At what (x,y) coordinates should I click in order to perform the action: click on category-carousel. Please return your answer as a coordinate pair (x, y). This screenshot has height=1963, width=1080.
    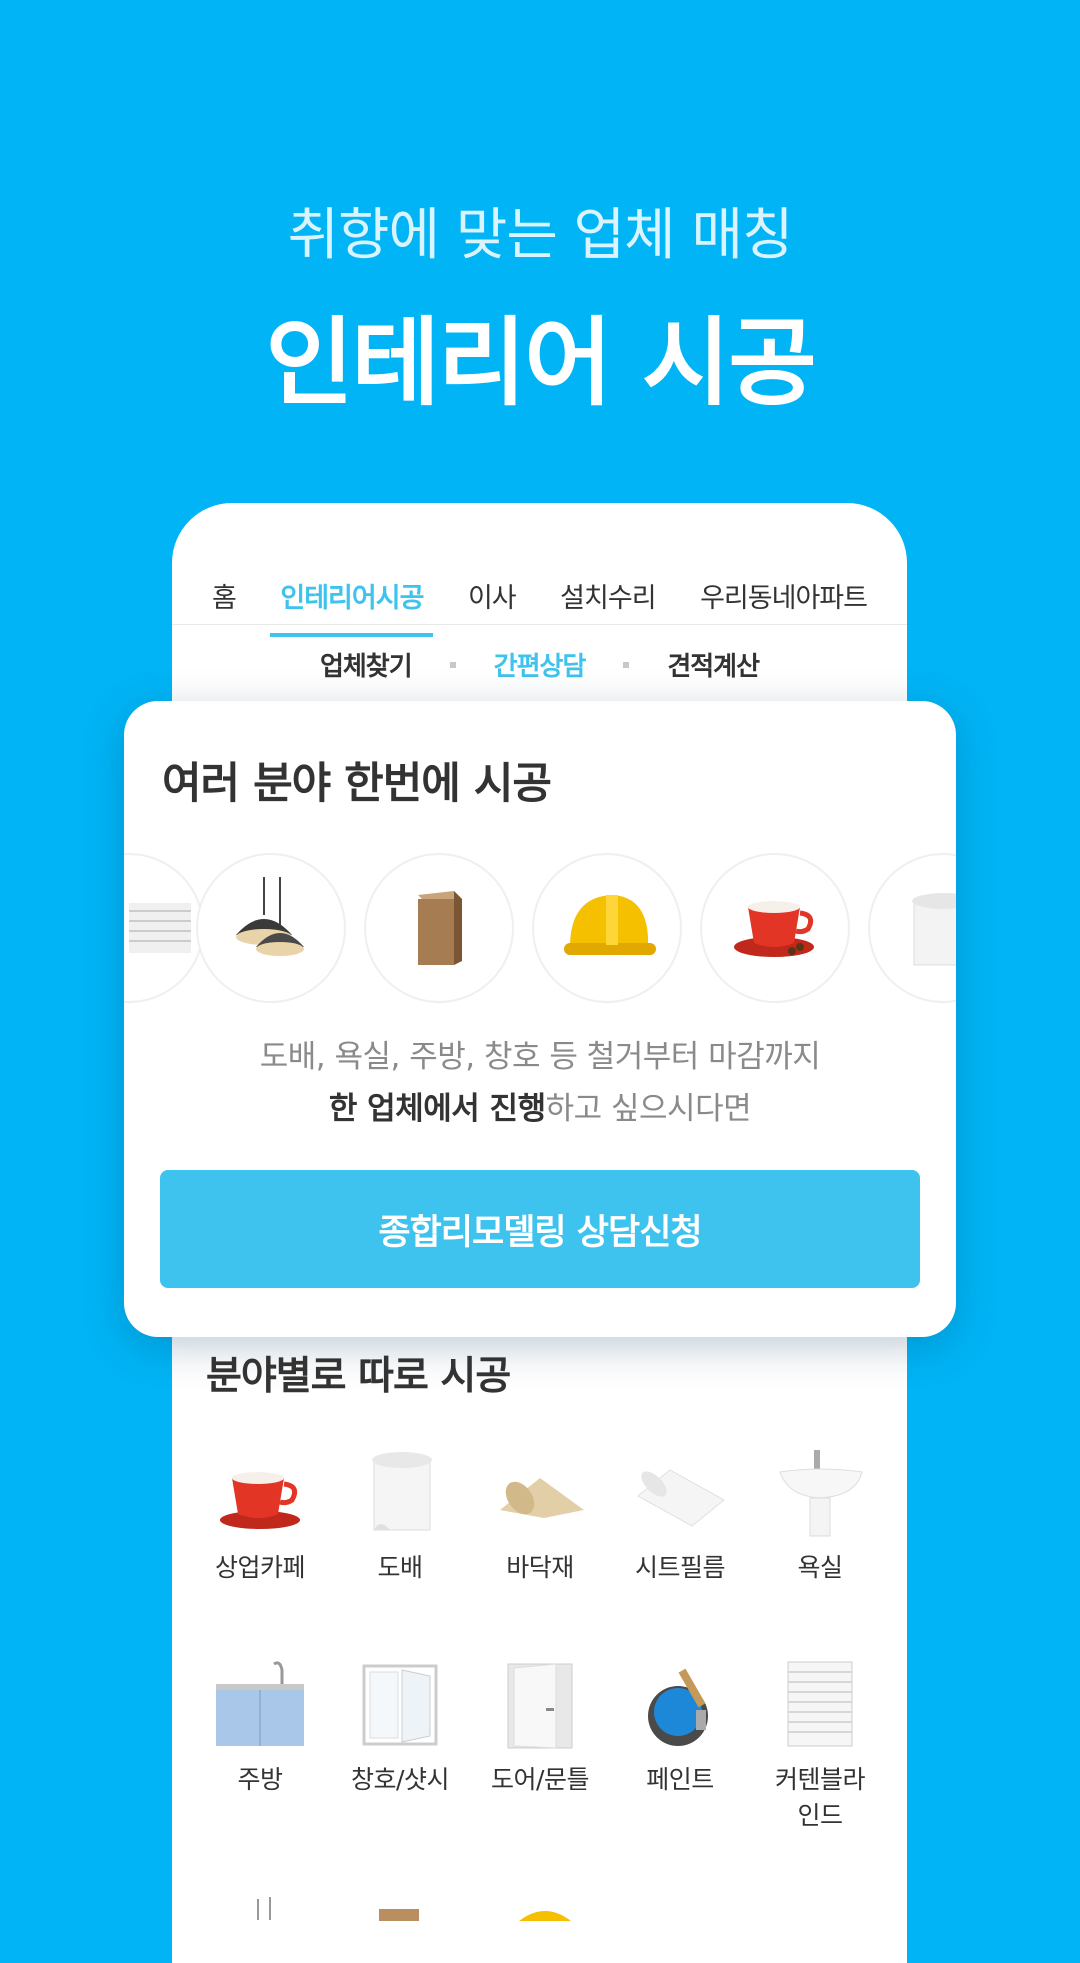
    Looking at the image, I should click on (540, 928).